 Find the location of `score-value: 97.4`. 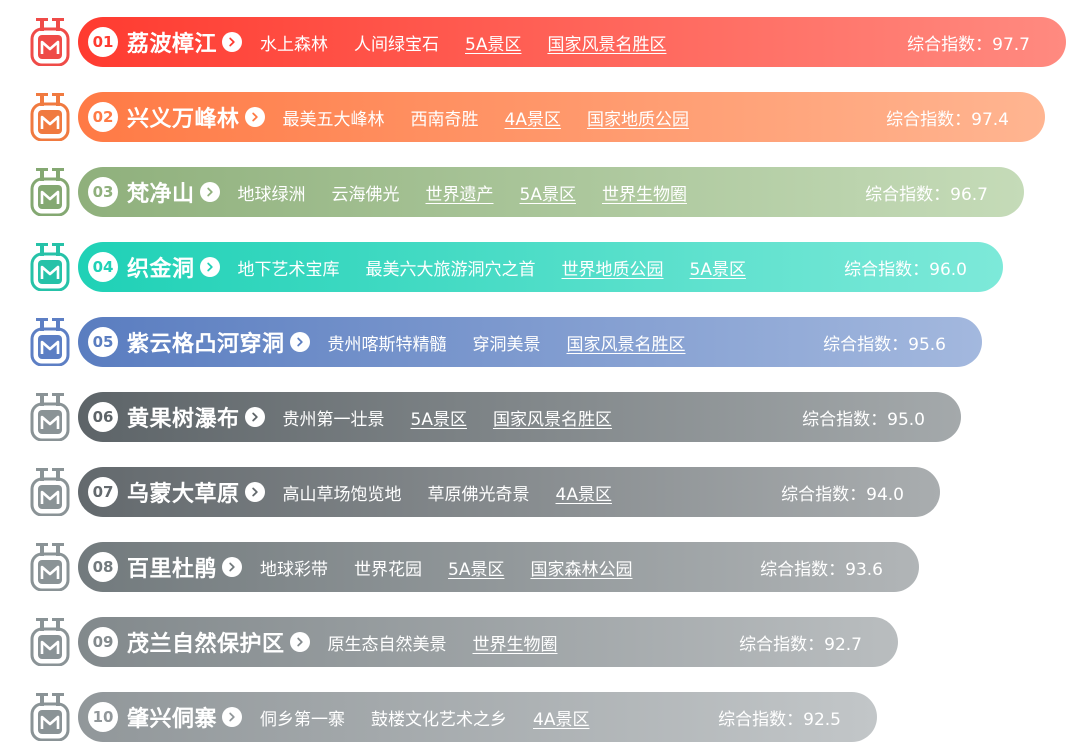

score-value: 97.4 is located at coordinates (990, 119).